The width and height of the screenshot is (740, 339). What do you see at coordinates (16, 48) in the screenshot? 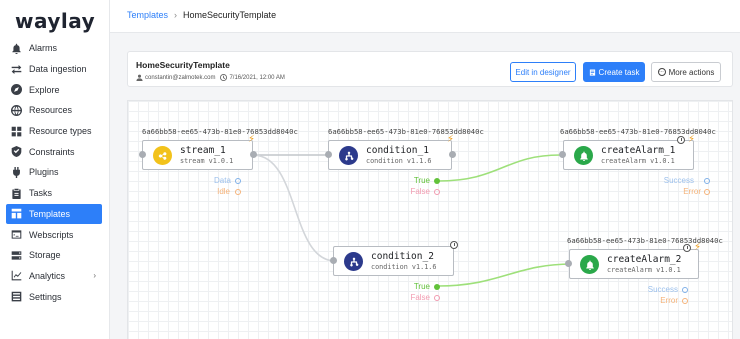
I see `bell-icon` at bounding box center [16, 48].